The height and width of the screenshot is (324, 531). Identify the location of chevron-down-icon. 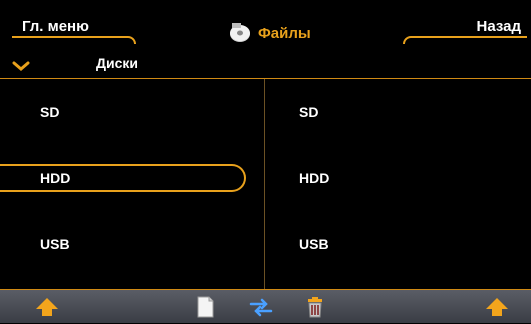
(21, 66).